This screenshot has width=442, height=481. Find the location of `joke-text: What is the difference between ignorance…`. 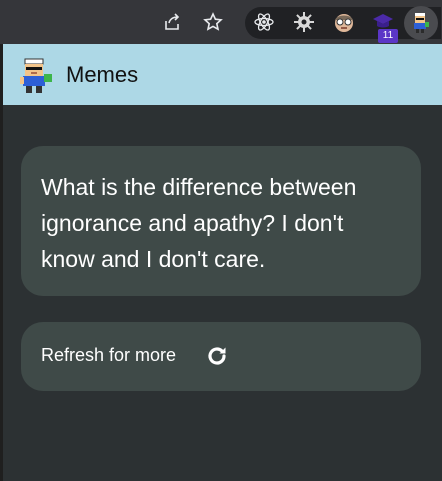

joke-text: What is the difference between ignorance… is located at coordinates (199, 223).